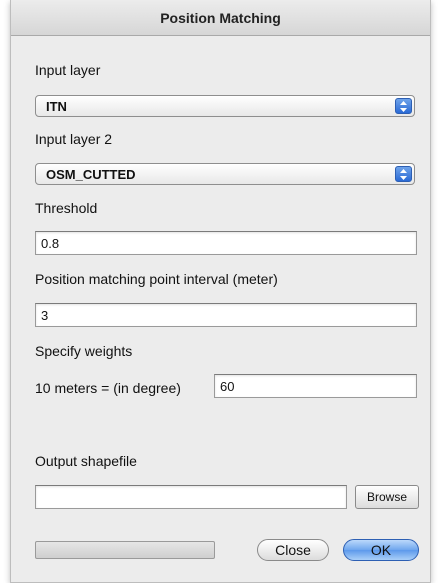  What do you see at coordinates (226, 315) in the screenshot?
I see `interval-input: 3` at bounding box center [226, 315].